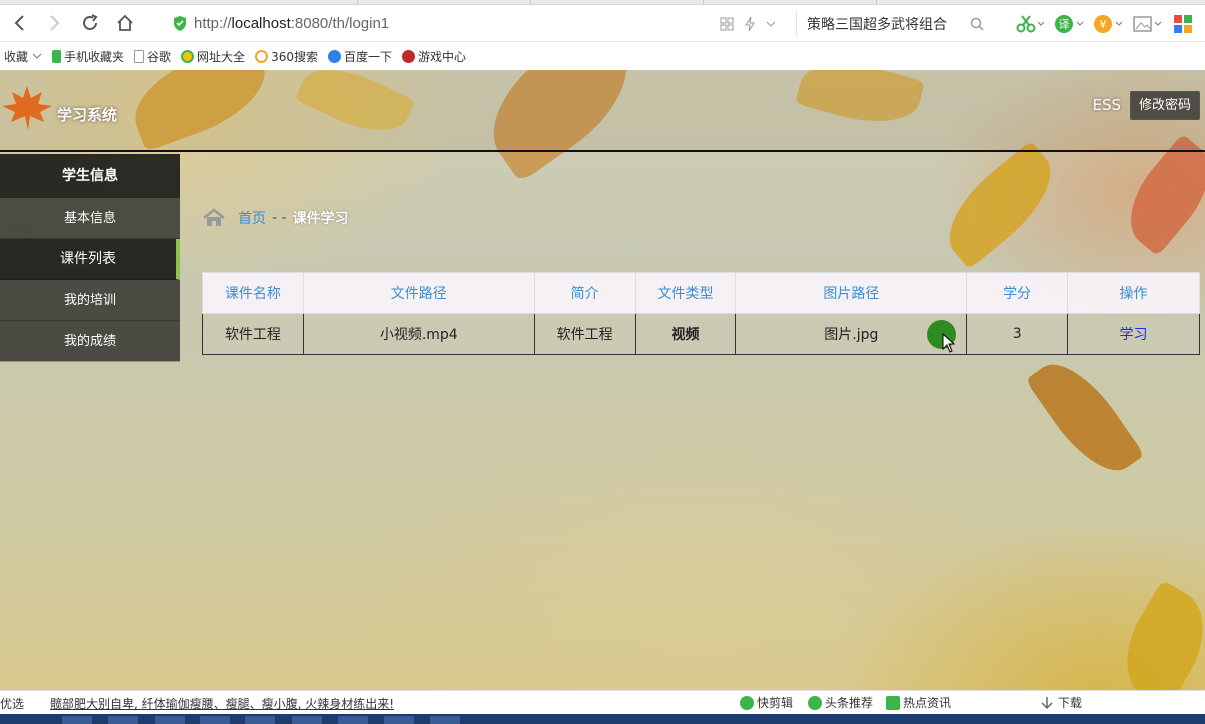 Image resolution: width=1205 pixels, height=724 pixels. What do you see at coordinates (90, 218) in the screenshot?
I see `sidebar-item-basic-info: 基本信息` at bounding box center [90, 218].